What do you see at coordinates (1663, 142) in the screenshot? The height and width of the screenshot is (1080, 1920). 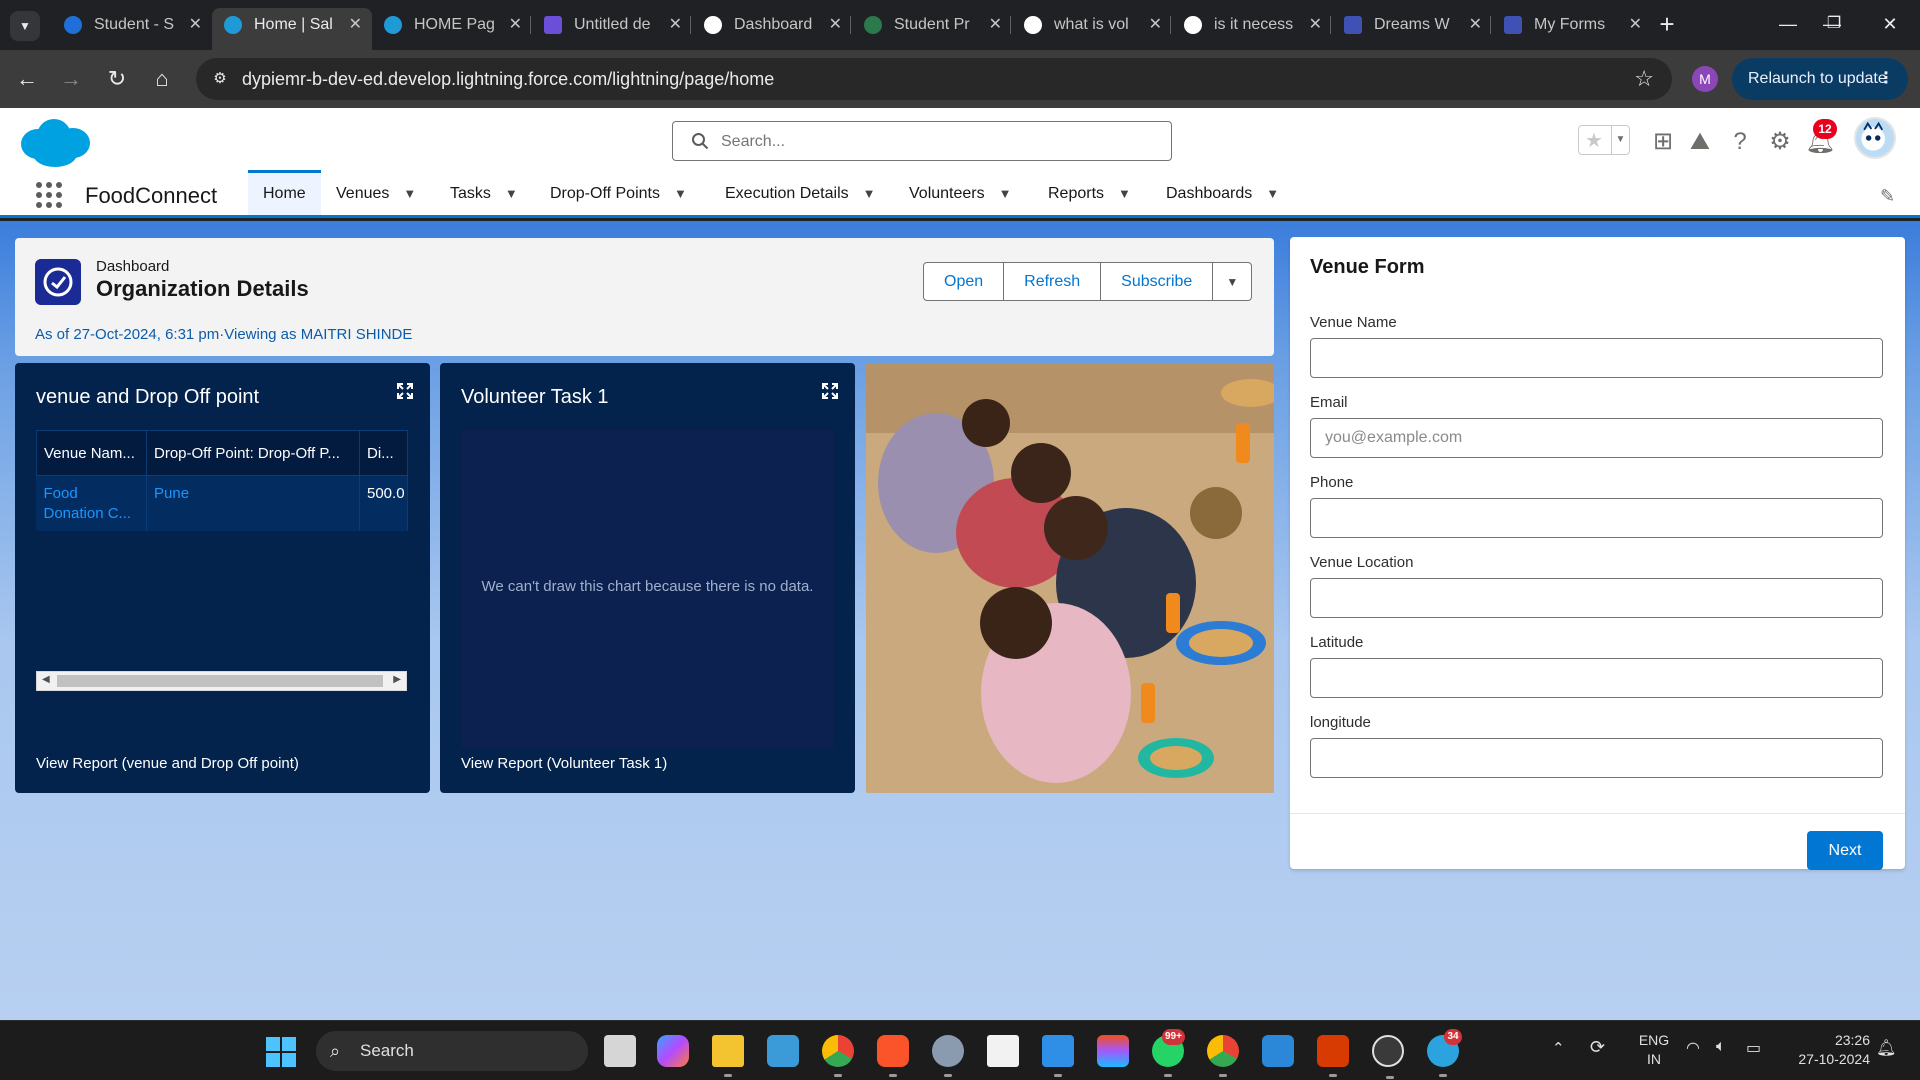 I see `global-actions-plus-icon: ⊞` at bounding box center [1663, 142].